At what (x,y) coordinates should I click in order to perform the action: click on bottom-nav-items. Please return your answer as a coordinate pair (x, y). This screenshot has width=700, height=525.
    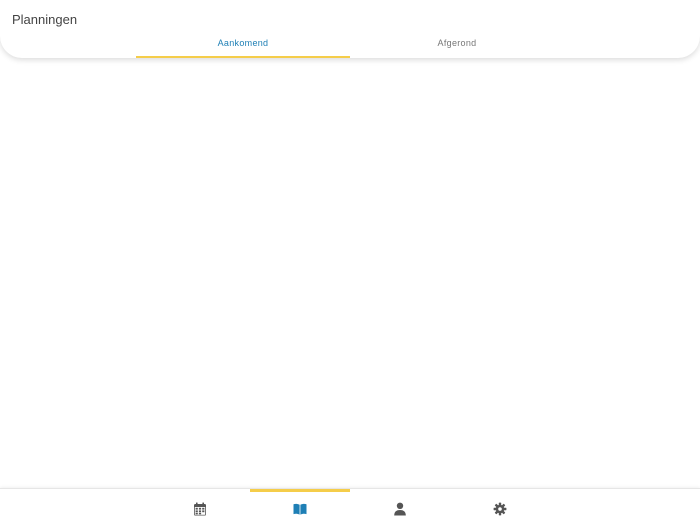
    Looking at the image, I should click on (350, 507).